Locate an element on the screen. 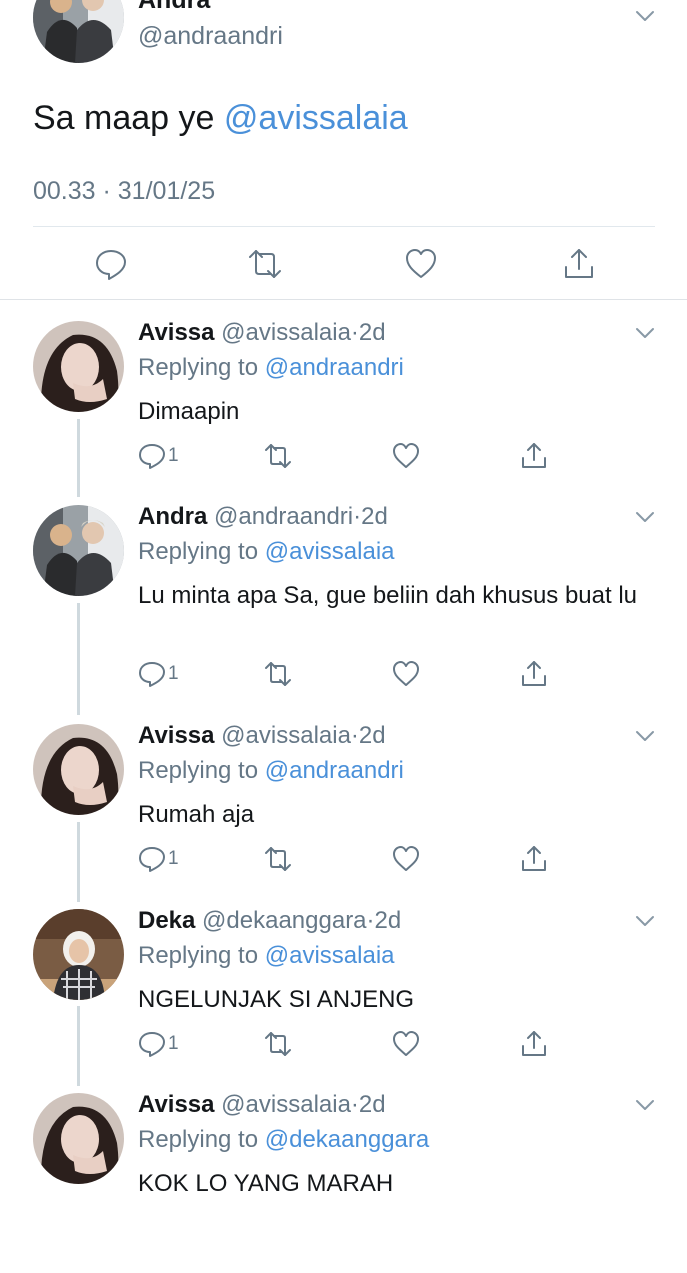 The height and width of the screenshot is (1273, 687). tweet-text-plain: Sa maap ye is located at coordinates (128, 118).